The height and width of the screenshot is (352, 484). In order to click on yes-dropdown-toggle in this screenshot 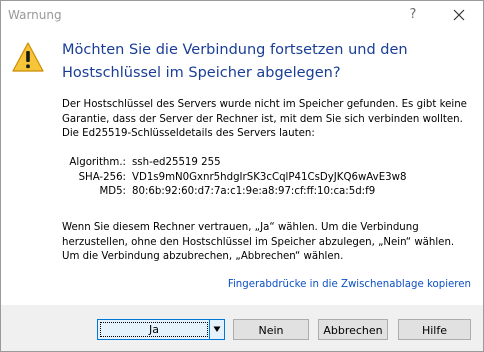, I will do `click(216, 329)`.